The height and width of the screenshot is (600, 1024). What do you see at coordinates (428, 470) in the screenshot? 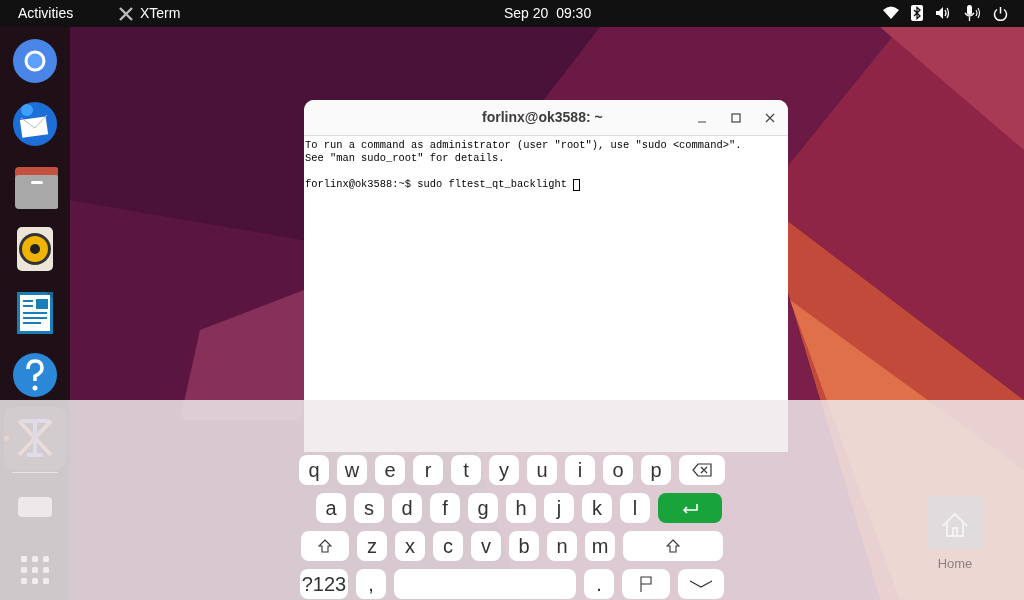
I see `key: r` at bounding box center [428, 470].